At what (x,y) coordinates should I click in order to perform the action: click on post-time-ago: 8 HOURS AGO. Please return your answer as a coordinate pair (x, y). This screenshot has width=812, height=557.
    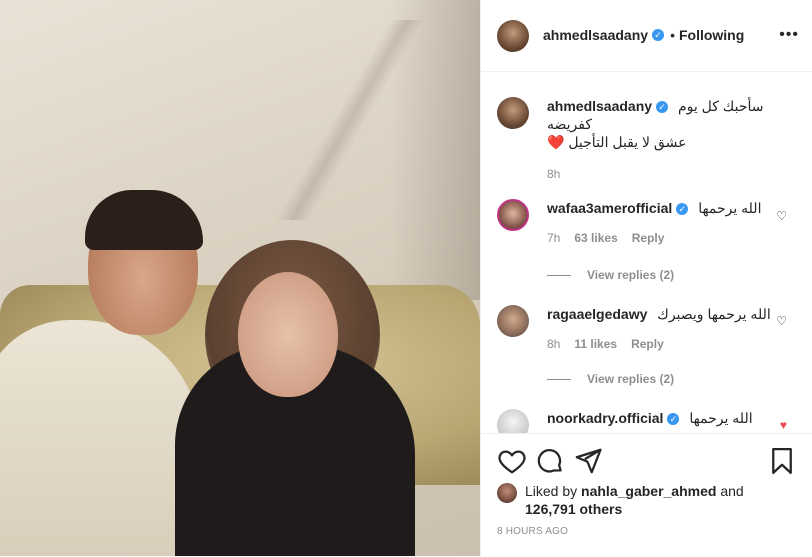
    Looking at the image, I should click on (532, 531).